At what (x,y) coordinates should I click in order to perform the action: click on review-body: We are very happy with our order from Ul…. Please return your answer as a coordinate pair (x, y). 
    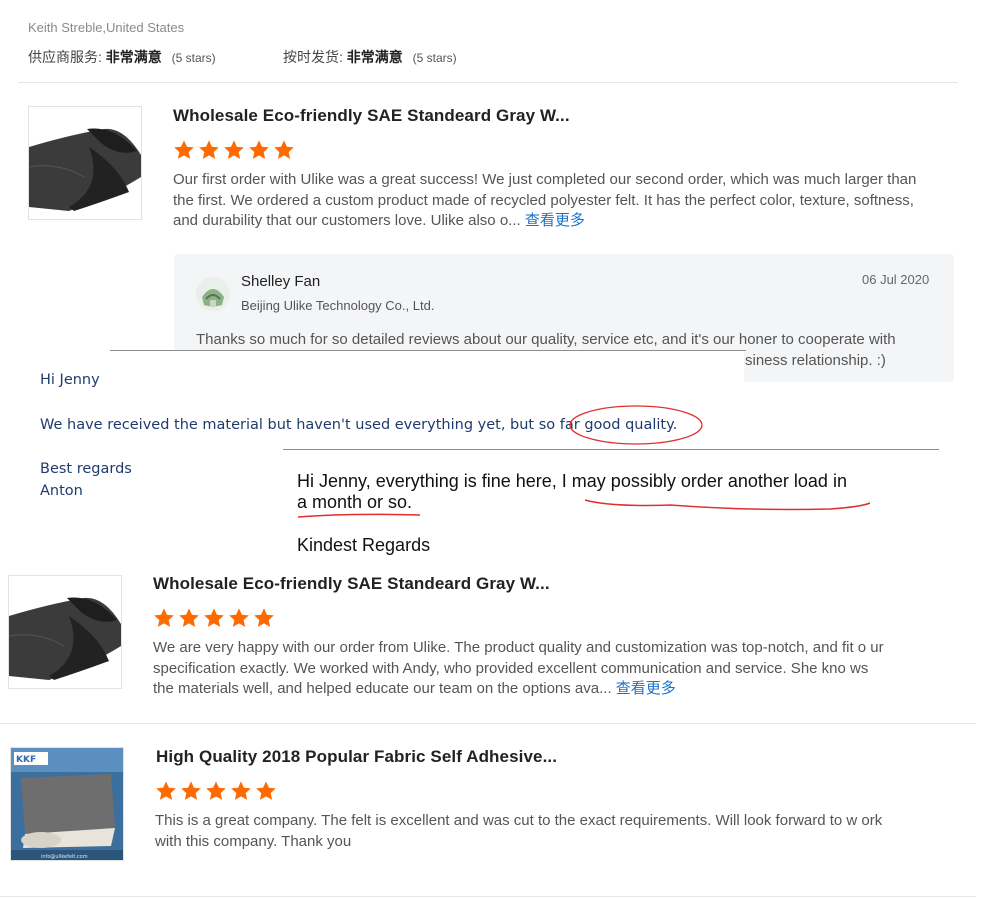
    Looking at the image, I should click on (518, 668).